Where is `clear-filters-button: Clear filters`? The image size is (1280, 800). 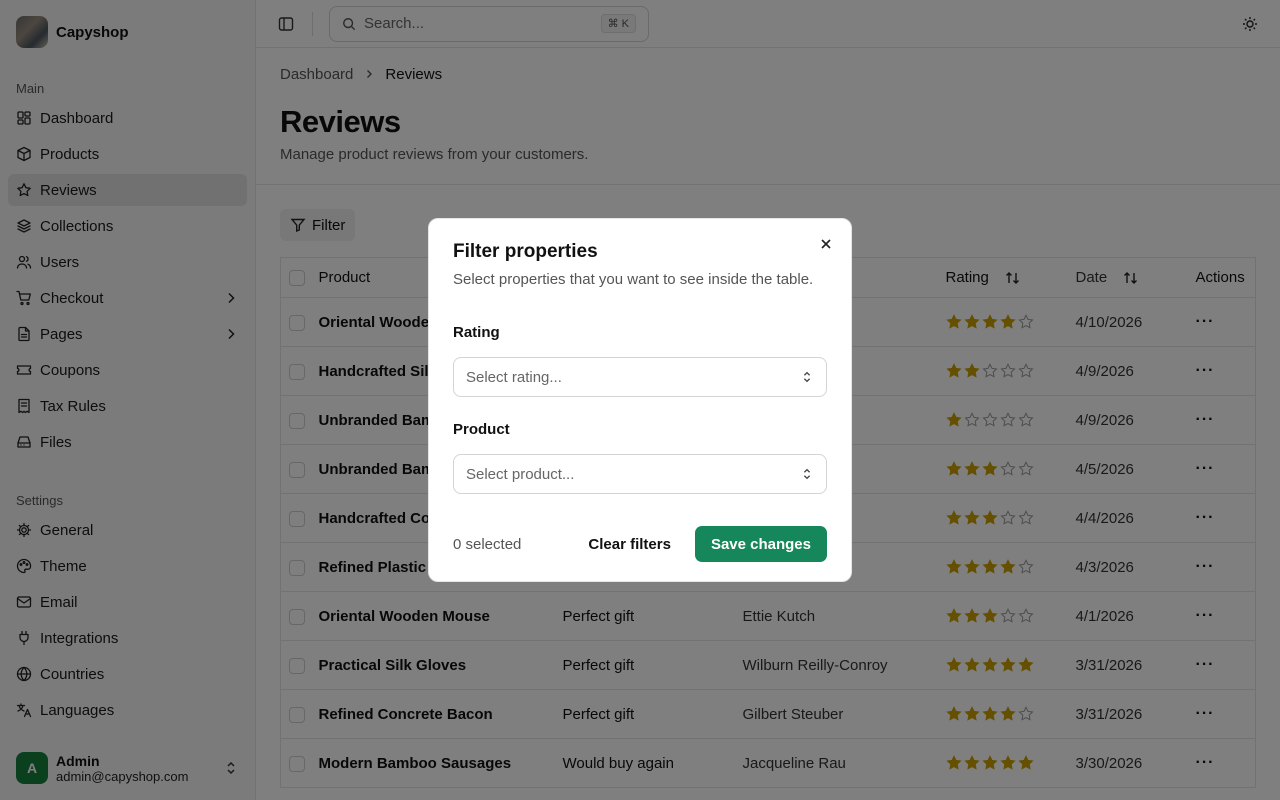
clear-filters-button: Clear filters is located at coordinates (629, 544).